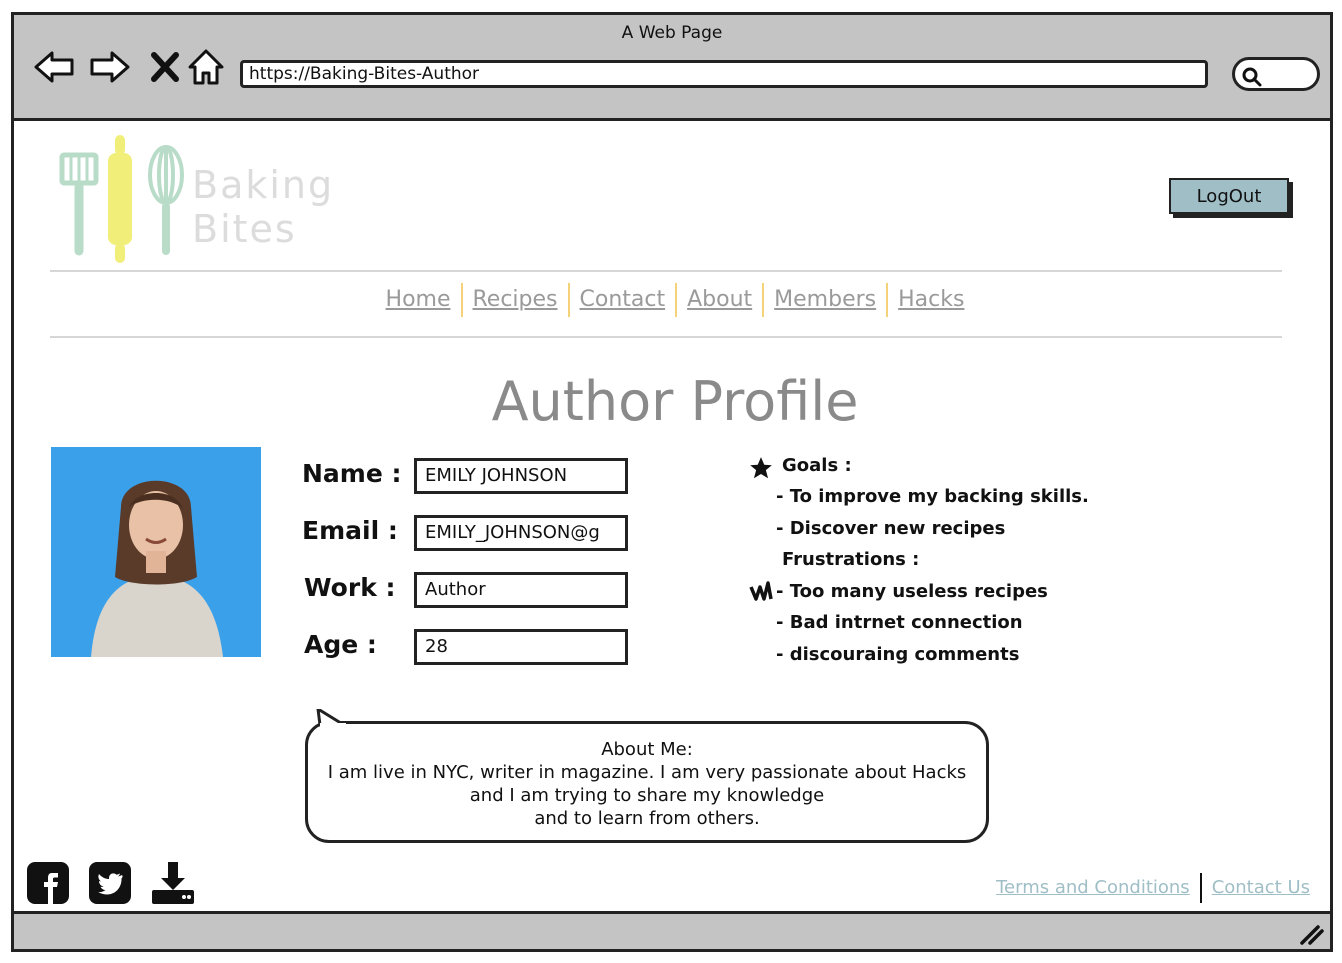  What do you see at coordinates (825, 299) in the screenshot?
I see `nav-members: Members` at bounding box center [825, 299].